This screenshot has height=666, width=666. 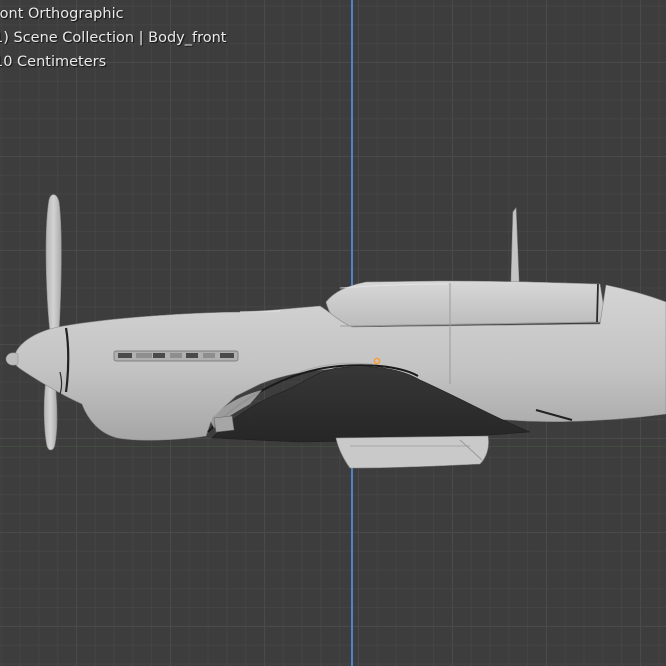 I want to click on collection-info-label: 1) Scene Collection | Body_front, so click(x=113, y=38).